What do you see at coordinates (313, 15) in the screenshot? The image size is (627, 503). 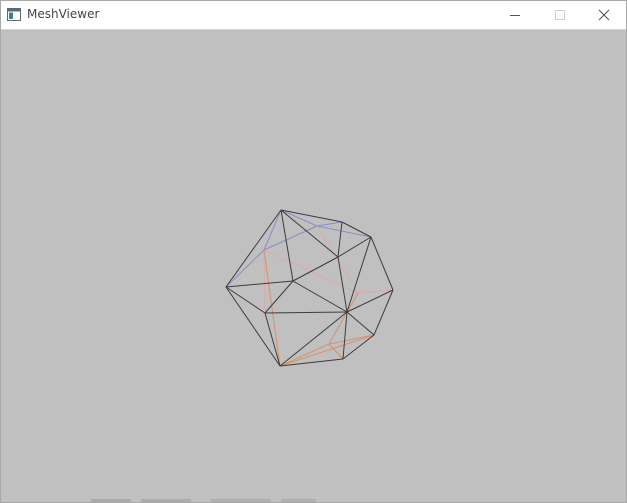 I see `title-bar: MeshViewer` at bounding box center [313, 15].